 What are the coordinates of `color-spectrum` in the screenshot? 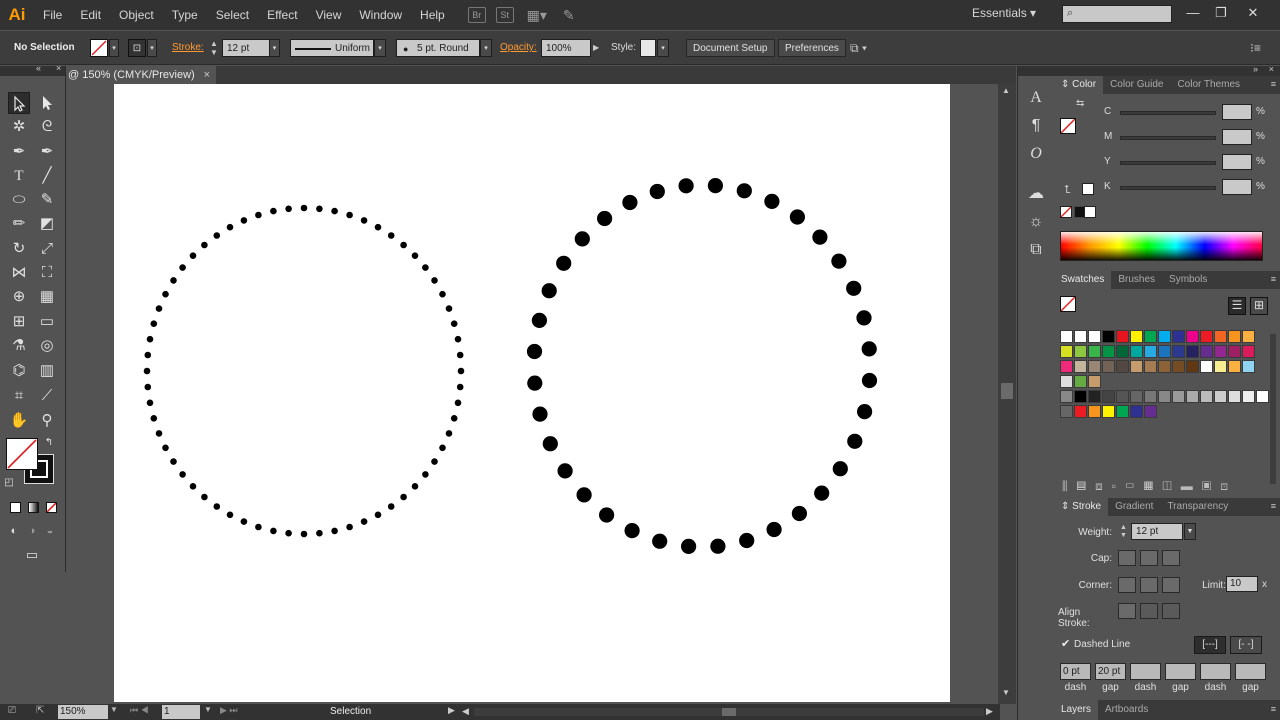 It's located at (1161, 246).